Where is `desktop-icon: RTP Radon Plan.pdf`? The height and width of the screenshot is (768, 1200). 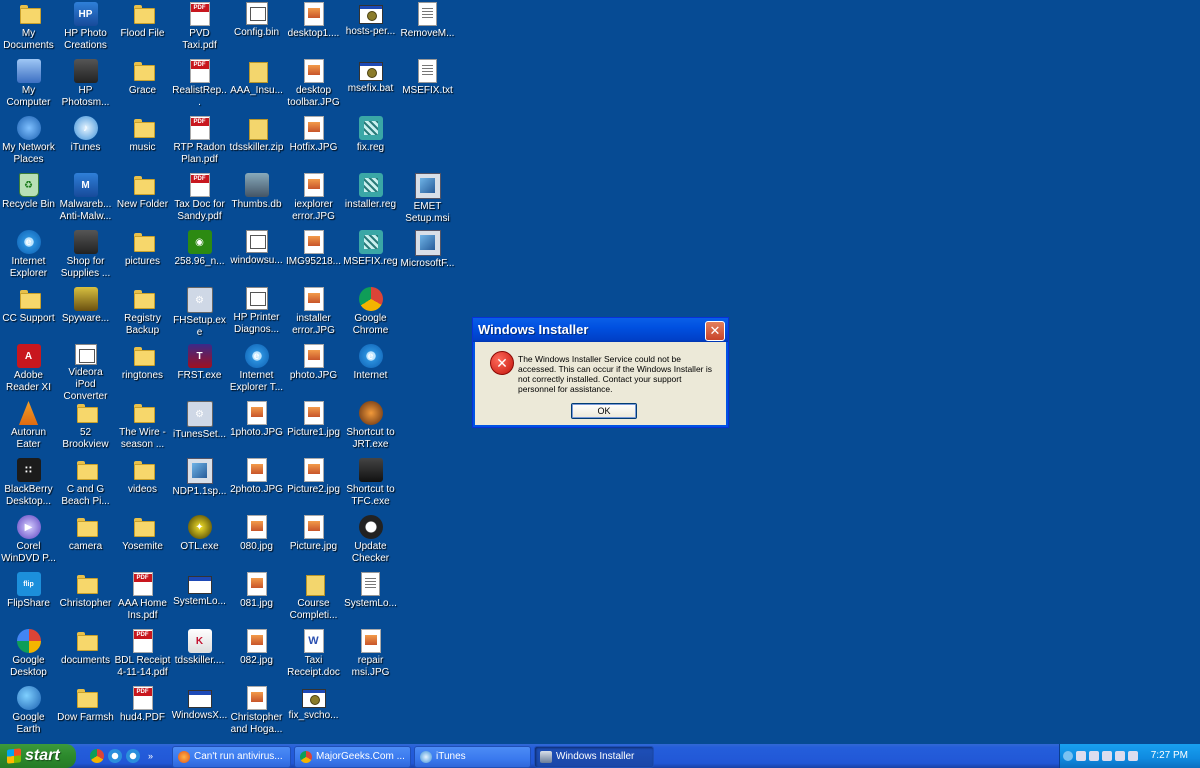
desktop-icon: RTP Radon Plan.pdf is located at coordinates (199, 142).